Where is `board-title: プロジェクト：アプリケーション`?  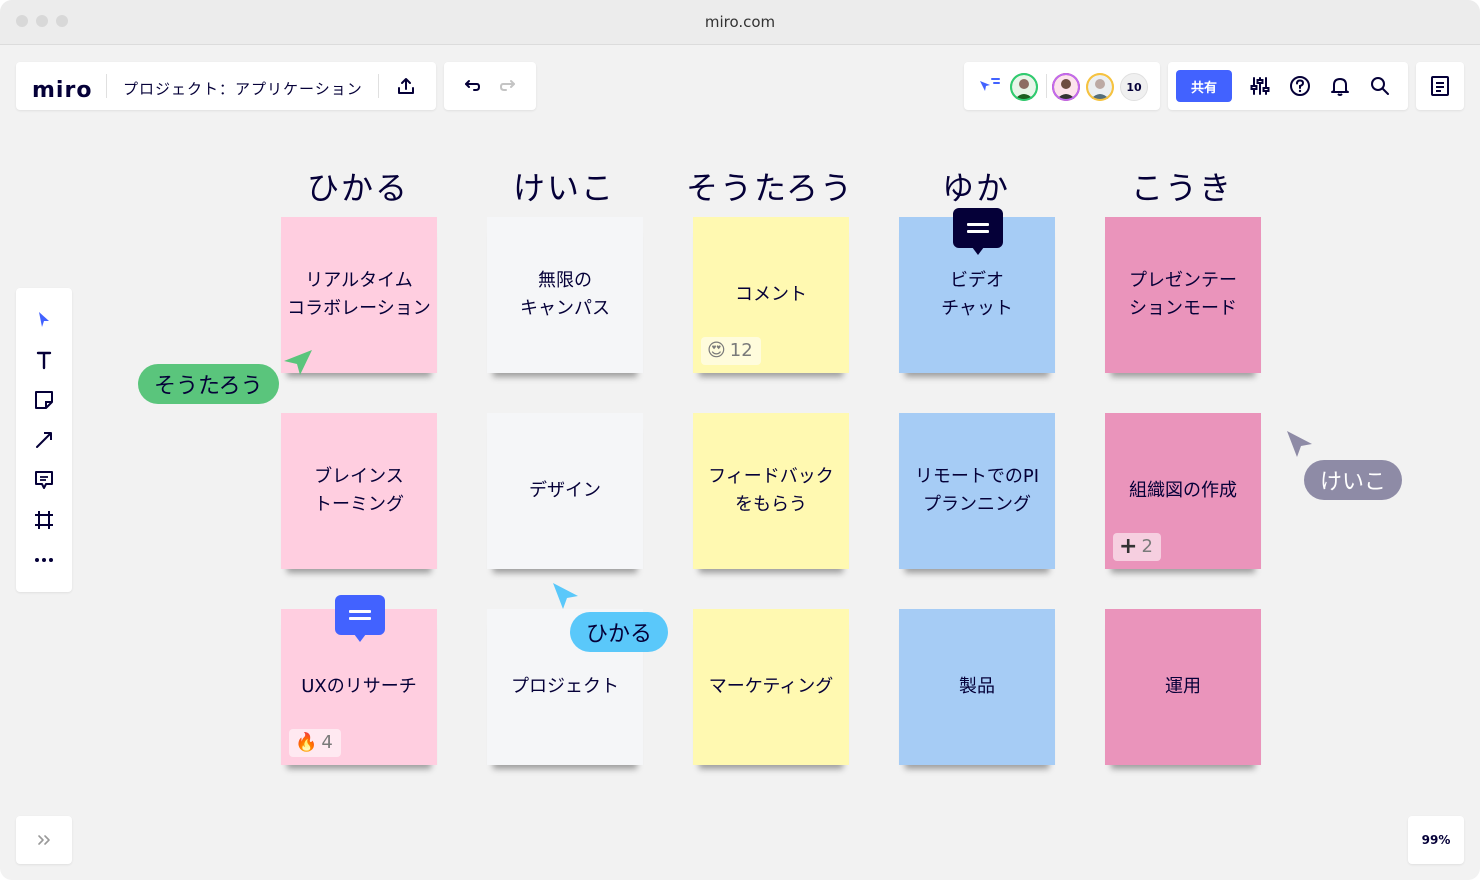 board-title: プロジェクト：アプリケーション is located at coordinates (243, 88).